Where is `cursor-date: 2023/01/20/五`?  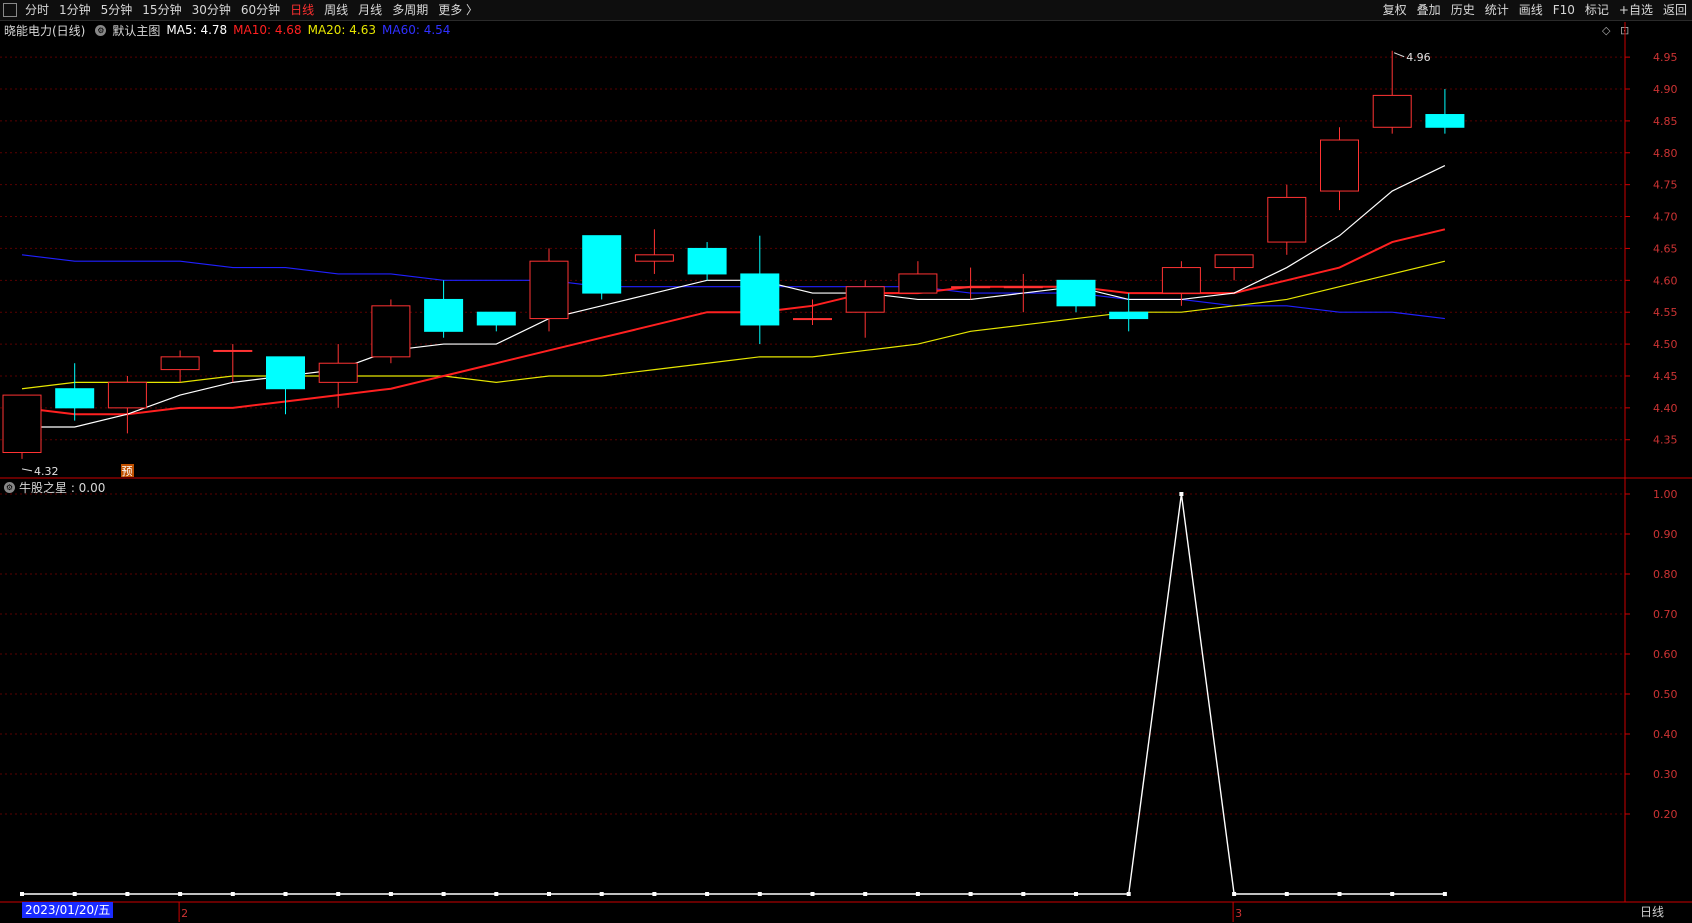 cursor-date: 2023/01/20/五 is located at coordinates (68, 910).